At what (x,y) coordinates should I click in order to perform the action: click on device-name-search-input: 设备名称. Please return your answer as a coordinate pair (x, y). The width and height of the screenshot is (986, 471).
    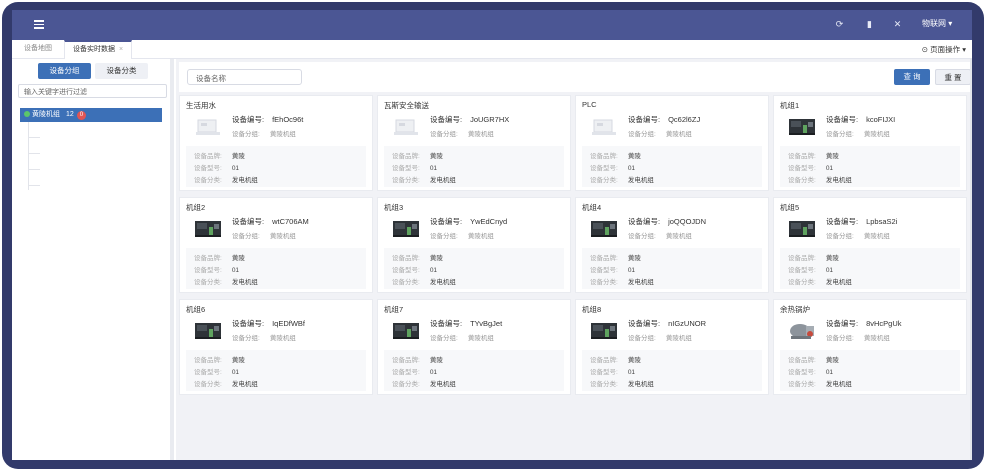
    Looking at the image, I should click on (244, 77).